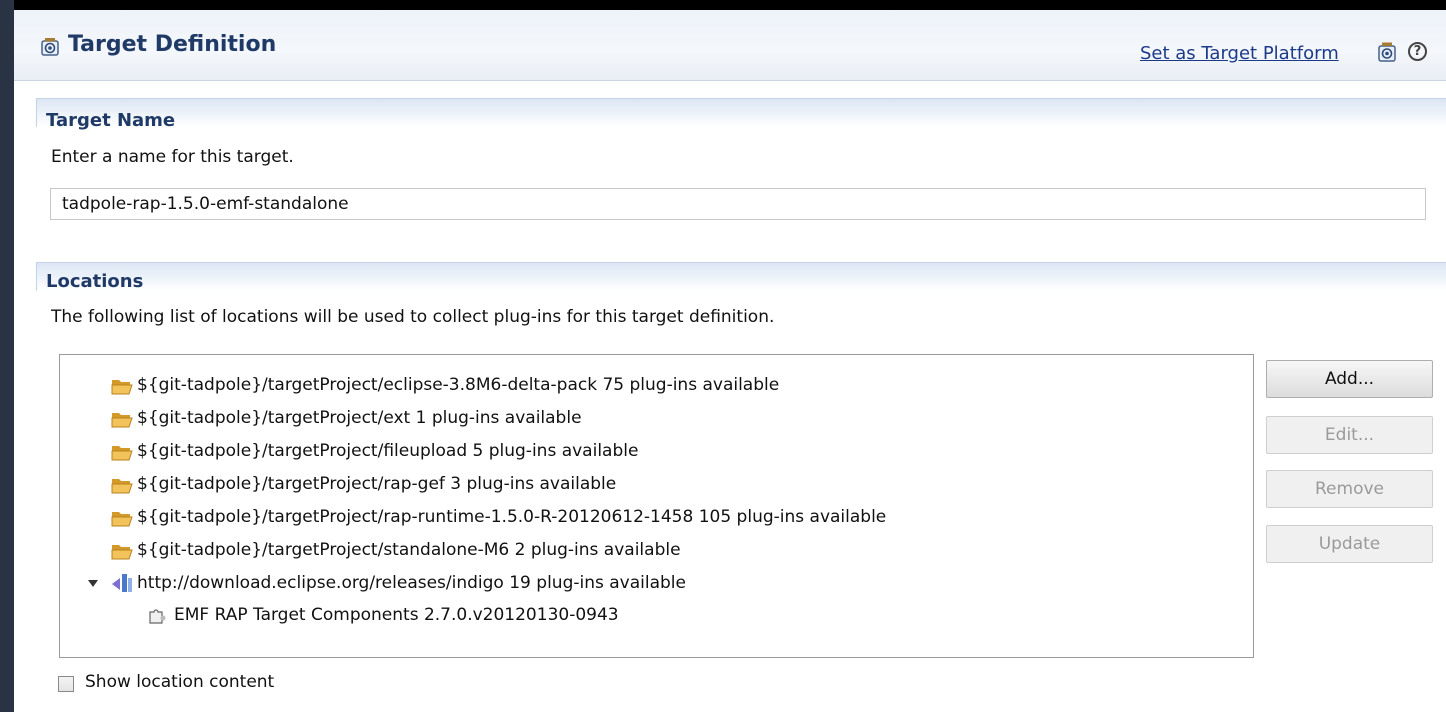 Image resolution: width=1446 pixels, height=712 pixels. What do you see at coordinates (1349, 489) in the screenshot?
I see `remove-button: Remove` at bounding box center [1349, 489].